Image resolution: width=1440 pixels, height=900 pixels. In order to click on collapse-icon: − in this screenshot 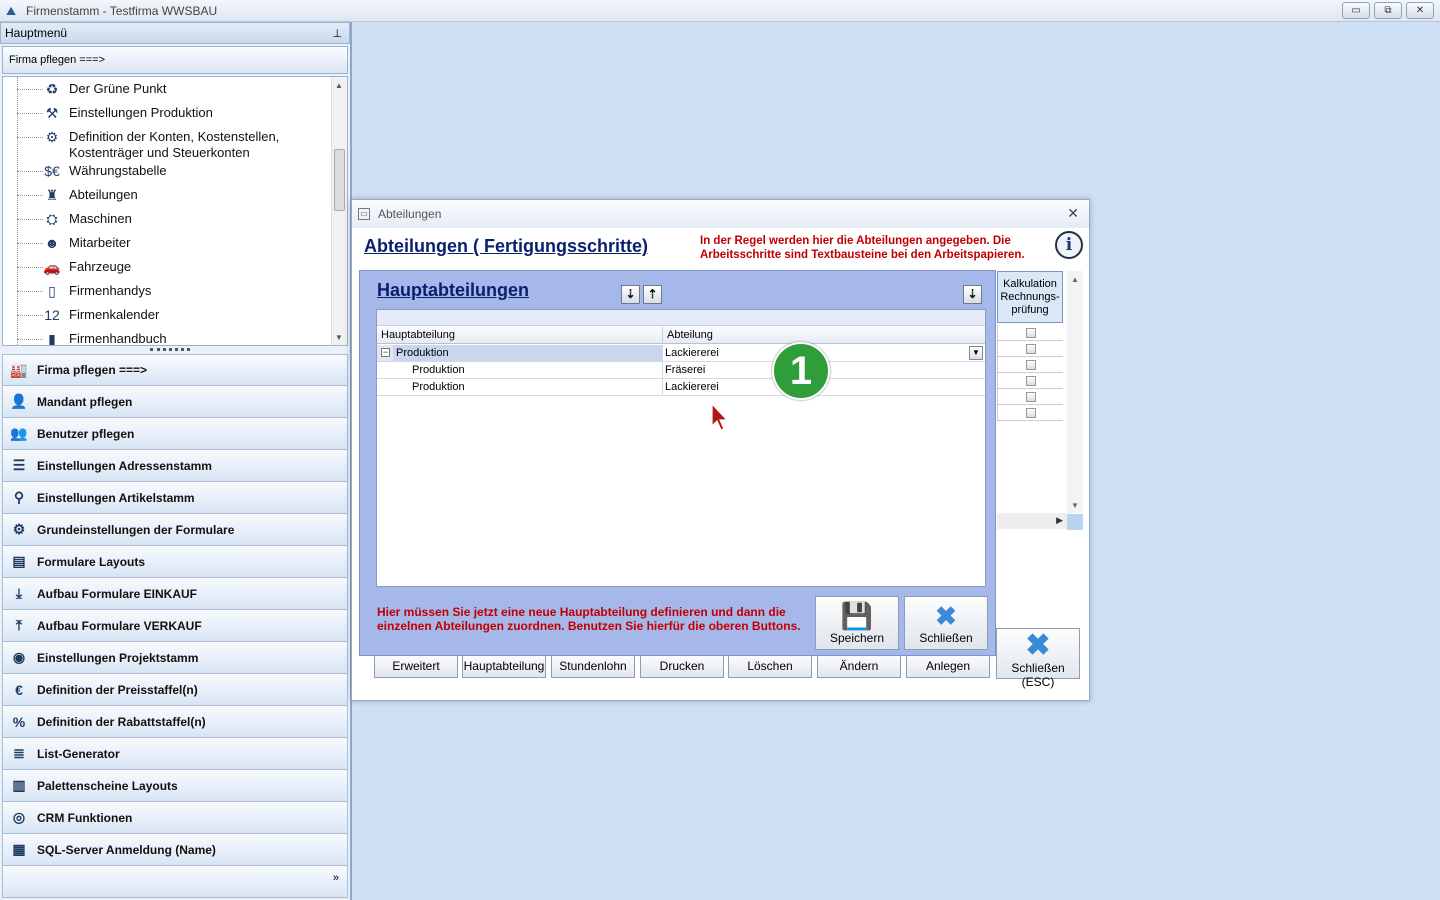, I will do `click(385, 352)`.